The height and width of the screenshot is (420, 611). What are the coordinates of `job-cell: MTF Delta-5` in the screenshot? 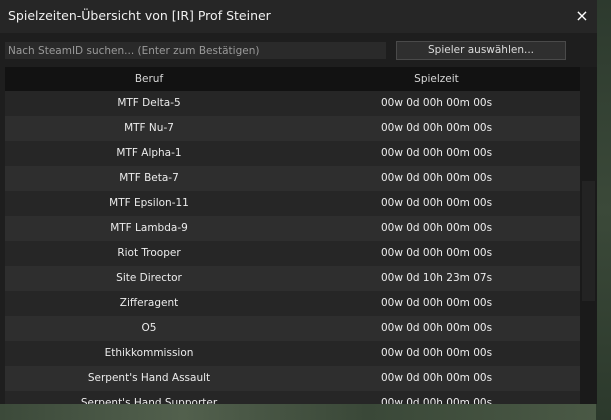 It's located at (149, 103).